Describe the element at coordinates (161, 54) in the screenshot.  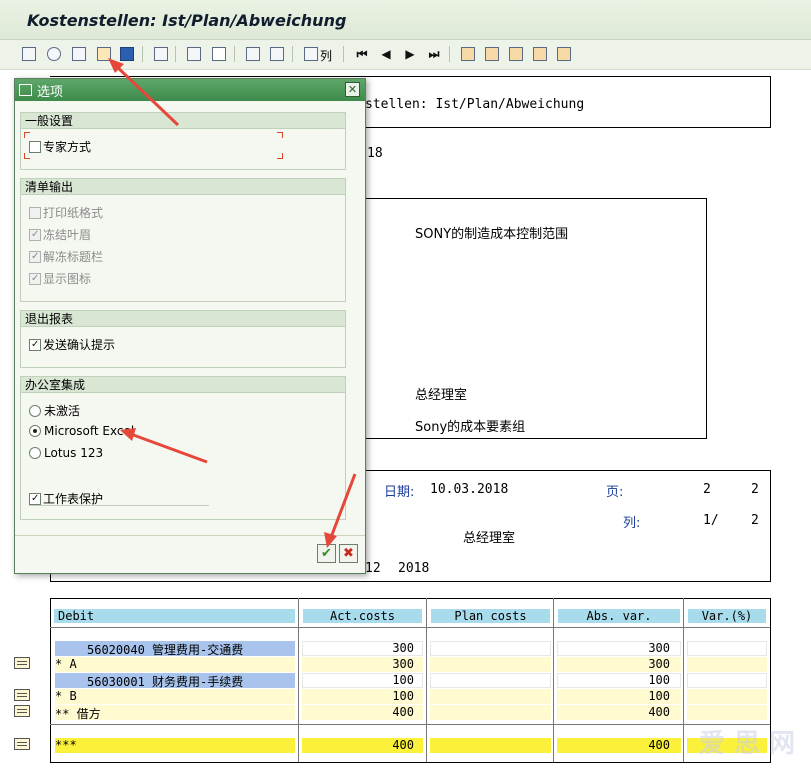
I see `filter-icon` at that location.